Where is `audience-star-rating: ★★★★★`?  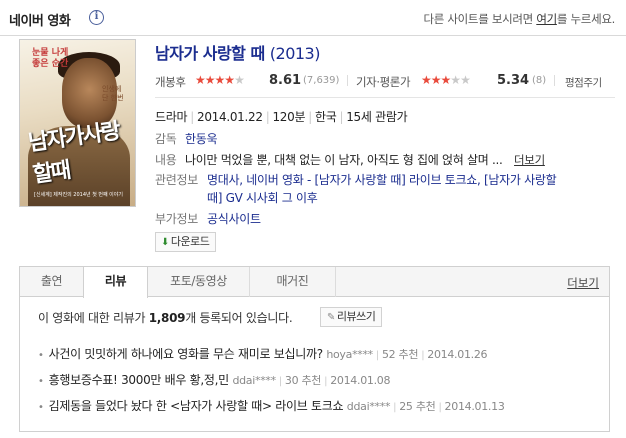 audience-star-rating: ★★★★★ is located at coordinates (220, 80).